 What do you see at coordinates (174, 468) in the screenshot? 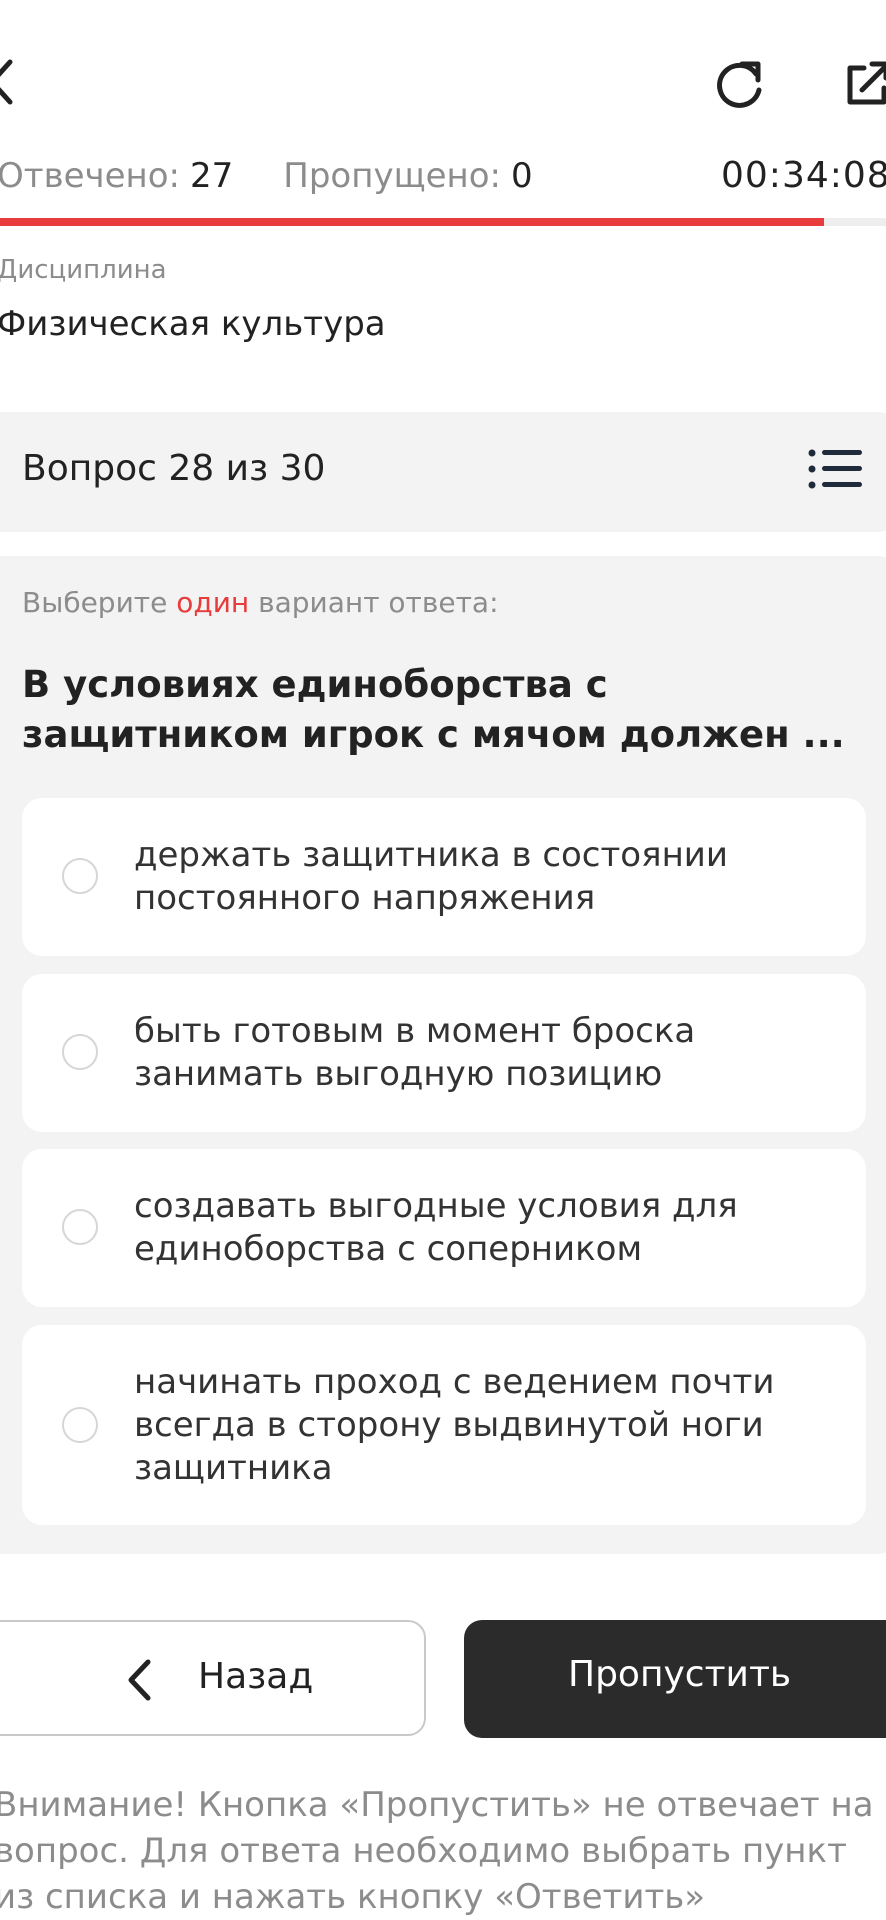
I see `question-counter: Вопрос 28 из 30` at bounding box center [174, 468].